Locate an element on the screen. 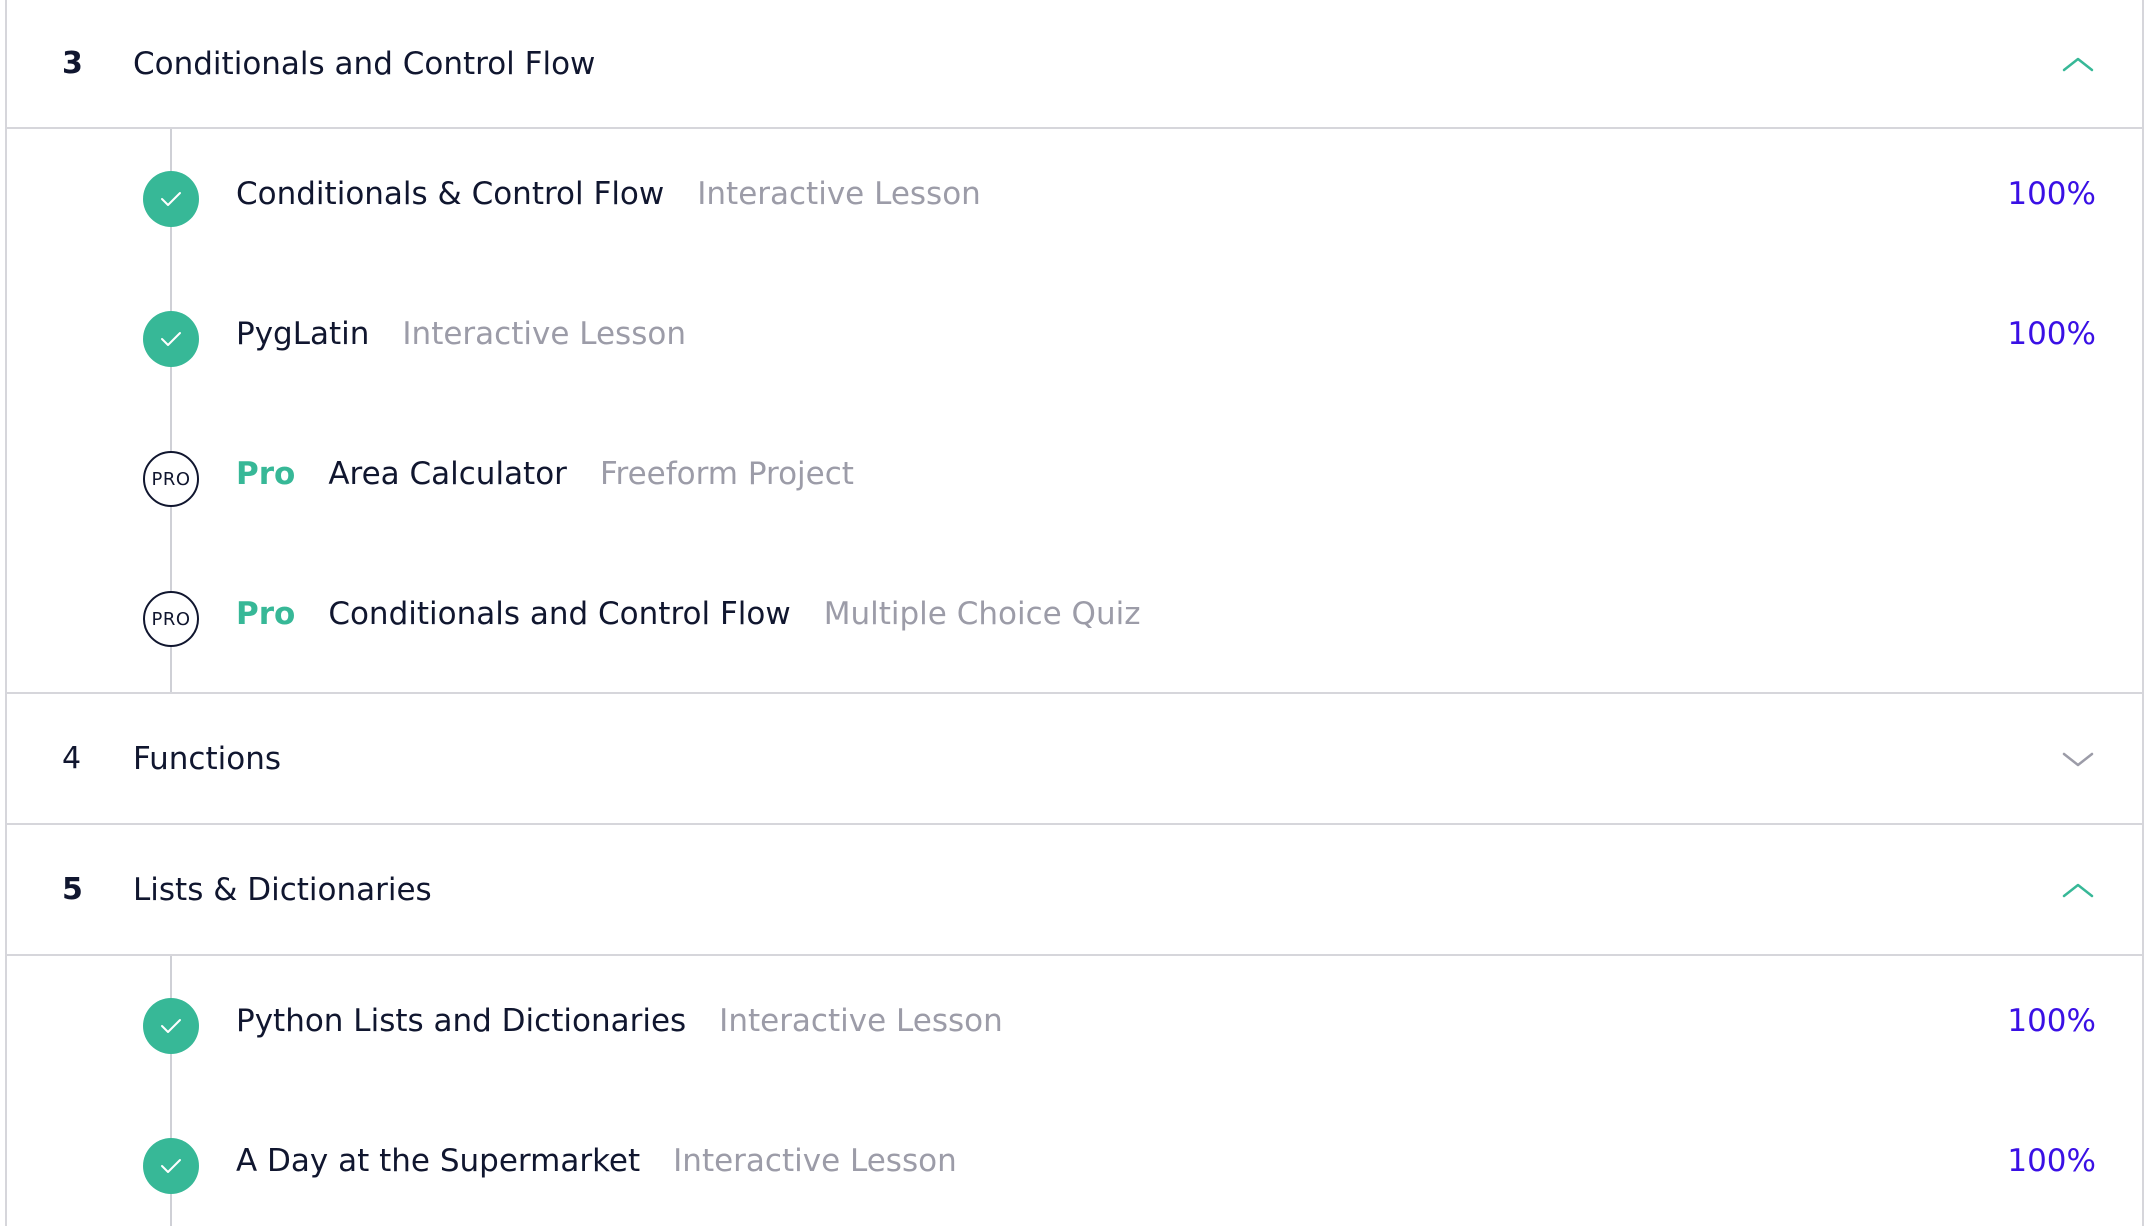 The width and height of the screenshot is (2154, 1226). lesson-type: Multiple Choice Quiz is located at coordinates (982, 614).